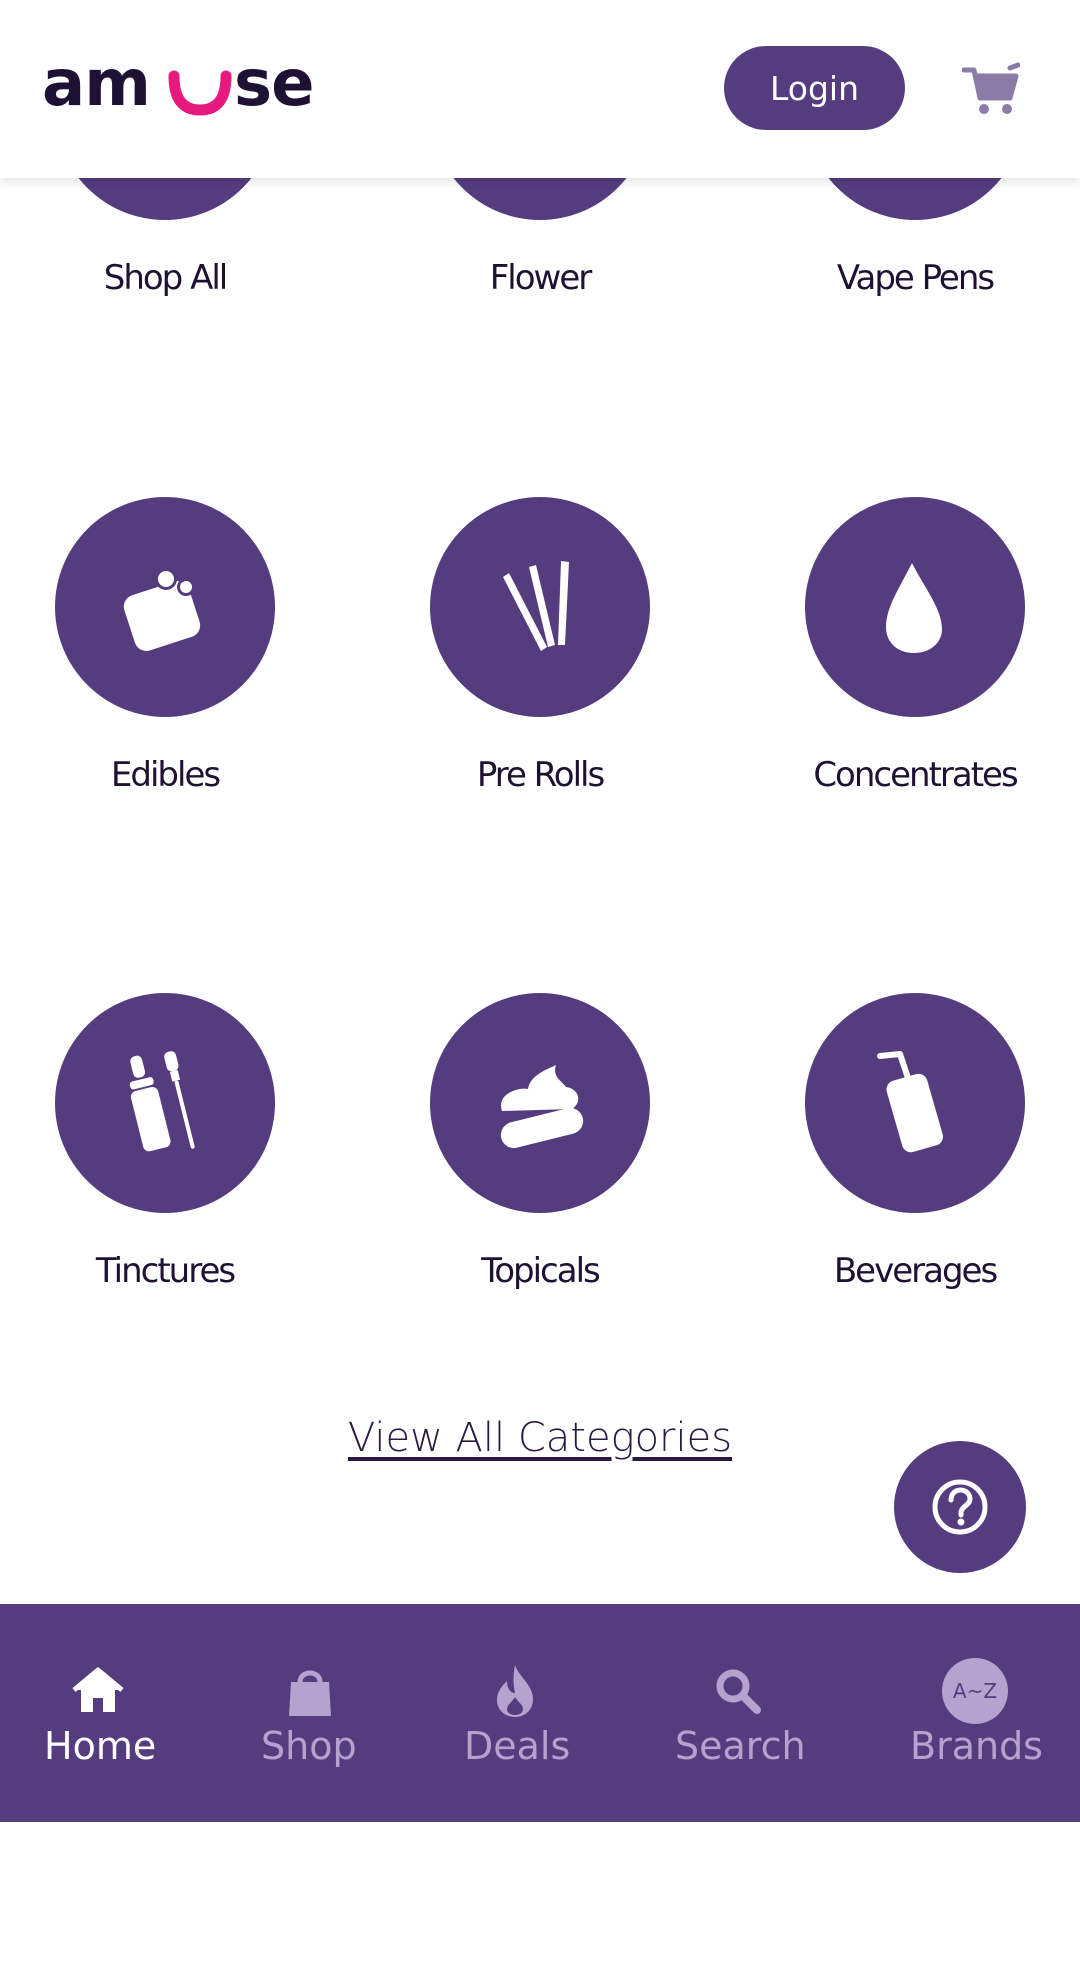 This screenshot has height=1977, width=1080. I want to click on category-label: Shop All, so click(165, 278).